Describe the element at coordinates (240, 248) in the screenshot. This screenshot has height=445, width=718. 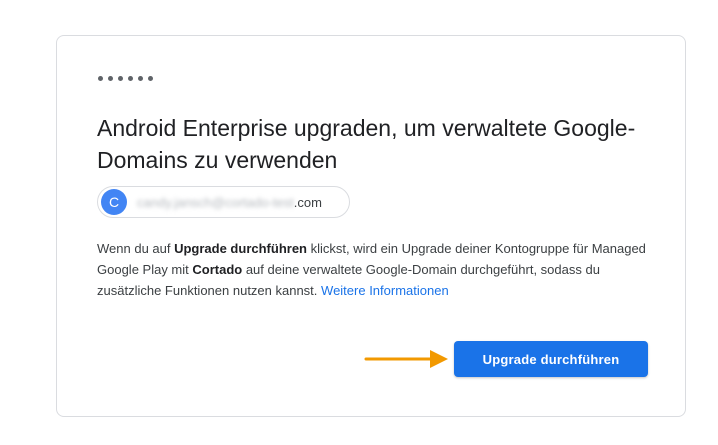
I see `description-bold-action: Upgrade durchführen` at that location.